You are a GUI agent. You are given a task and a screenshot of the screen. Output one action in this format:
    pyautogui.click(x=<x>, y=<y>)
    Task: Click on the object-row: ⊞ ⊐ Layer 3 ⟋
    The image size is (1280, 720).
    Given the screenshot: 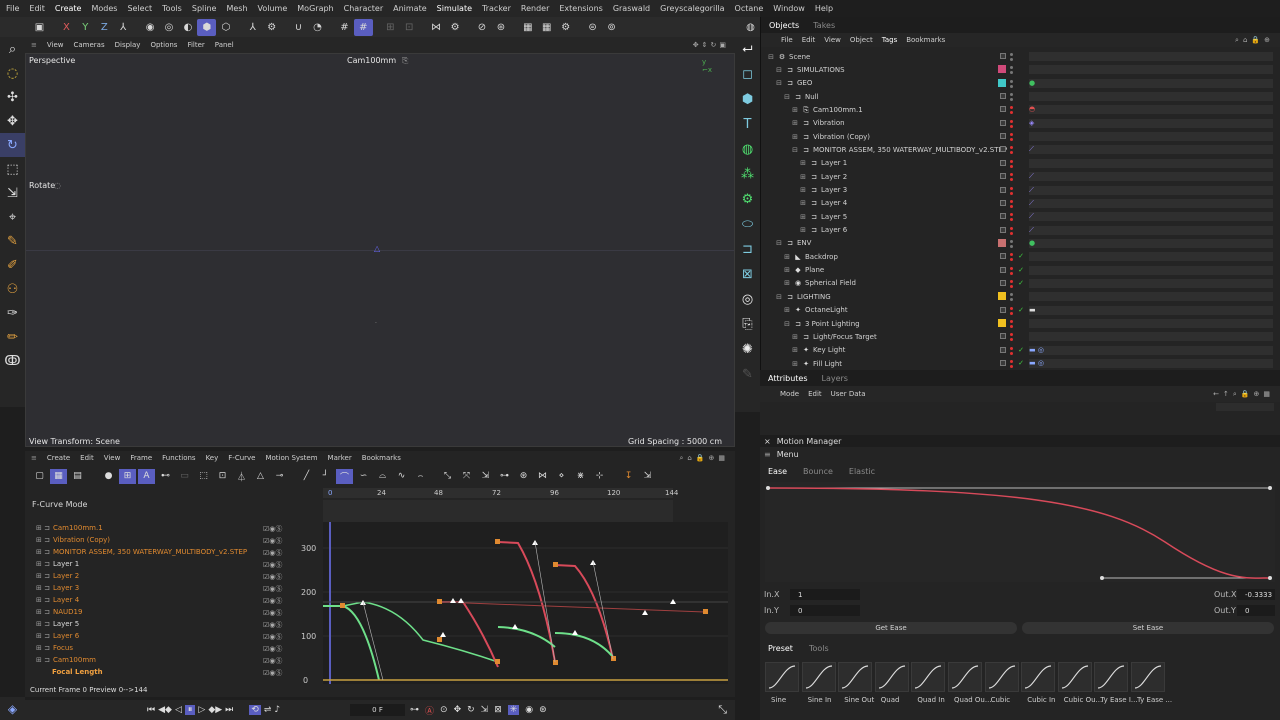 What is the action you would take?
    pyautogui.click(x=1020, y=190)
    